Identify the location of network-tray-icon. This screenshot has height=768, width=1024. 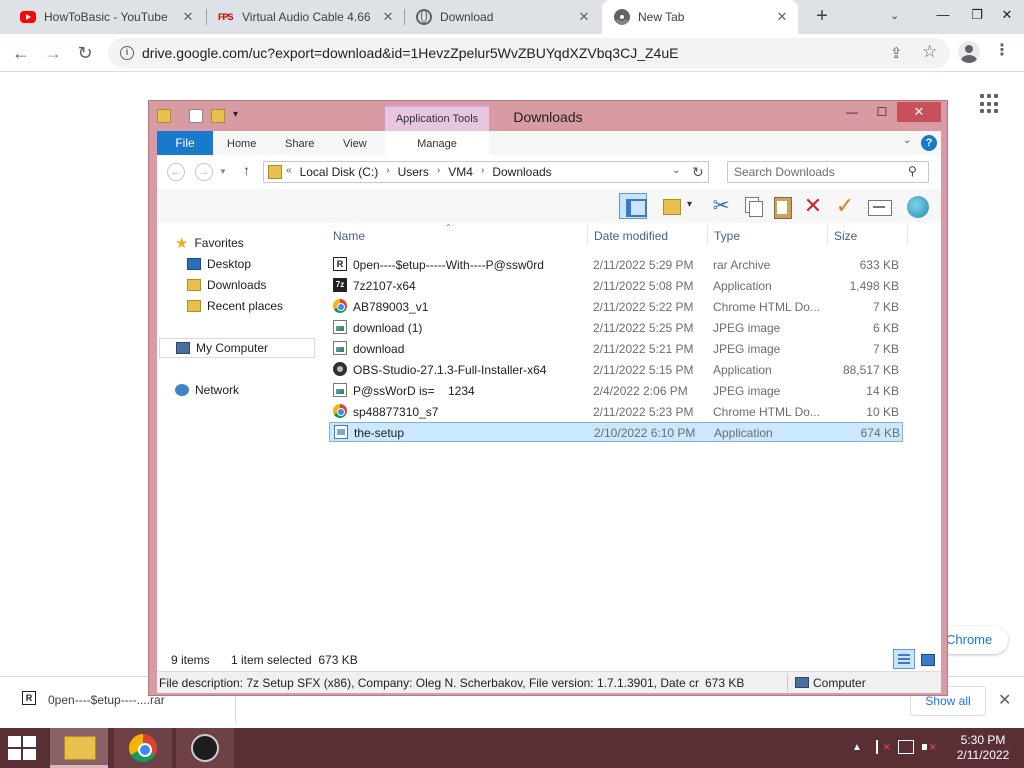
(906, 747).